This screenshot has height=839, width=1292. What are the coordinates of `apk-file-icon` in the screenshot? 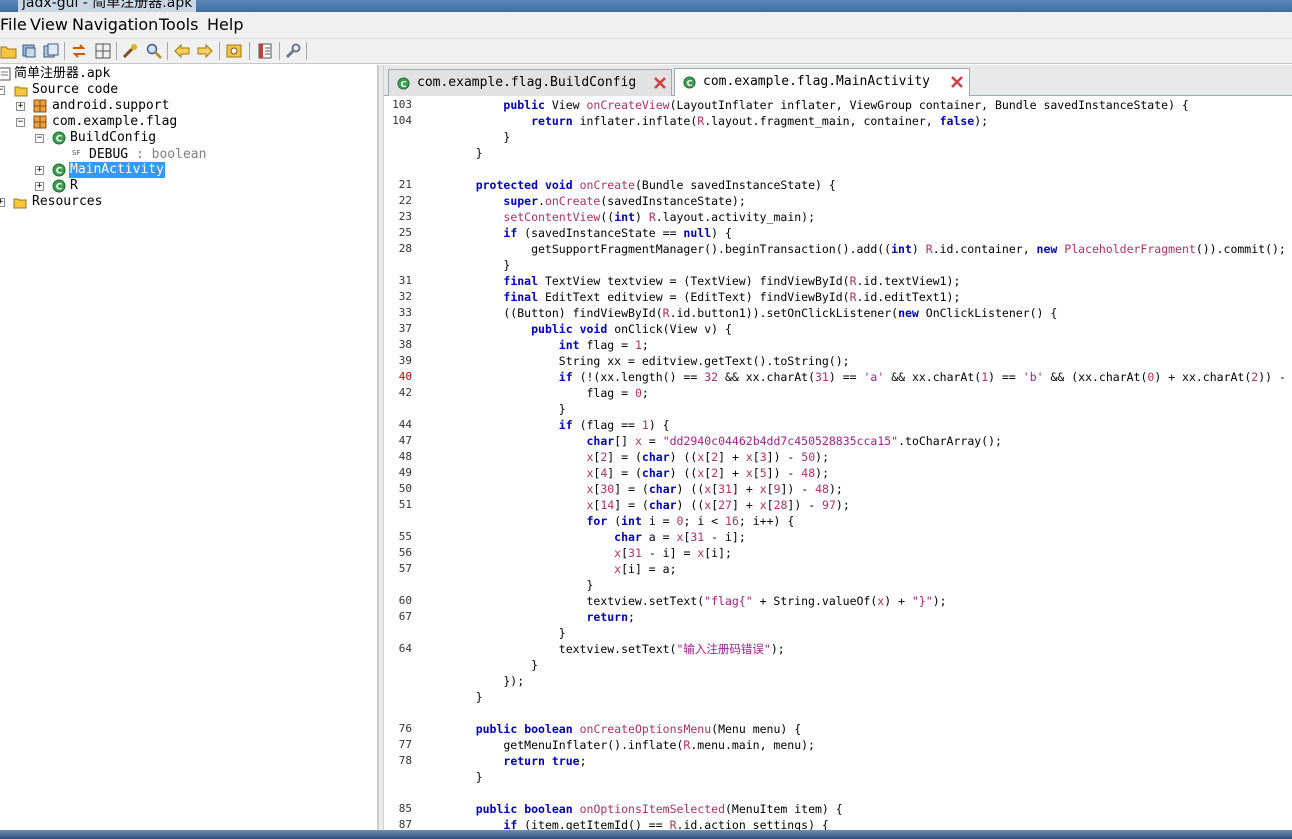 It's located at (5, 74).